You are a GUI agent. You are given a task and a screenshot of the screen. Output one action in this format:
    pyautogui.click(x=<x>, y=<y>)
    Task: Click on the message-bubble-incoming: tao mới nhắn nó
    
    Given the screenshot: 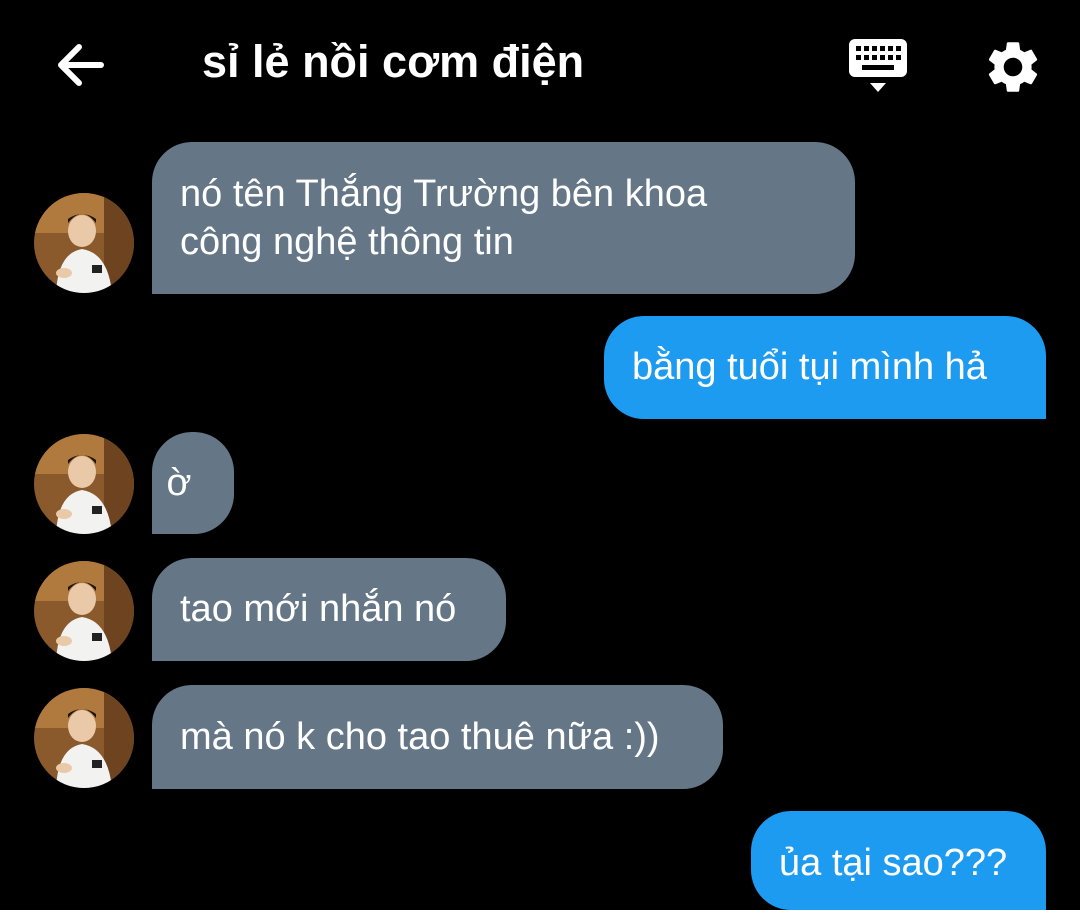 What is the action you would take?
    pyautogui.click(x=329, y=609)
    